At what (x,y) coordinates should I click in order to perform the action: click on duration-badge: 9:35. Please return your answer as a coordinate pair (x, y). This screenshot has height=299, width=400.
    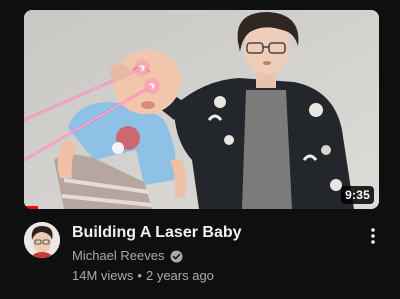
    Looking at the image, I should click on (357, 195).